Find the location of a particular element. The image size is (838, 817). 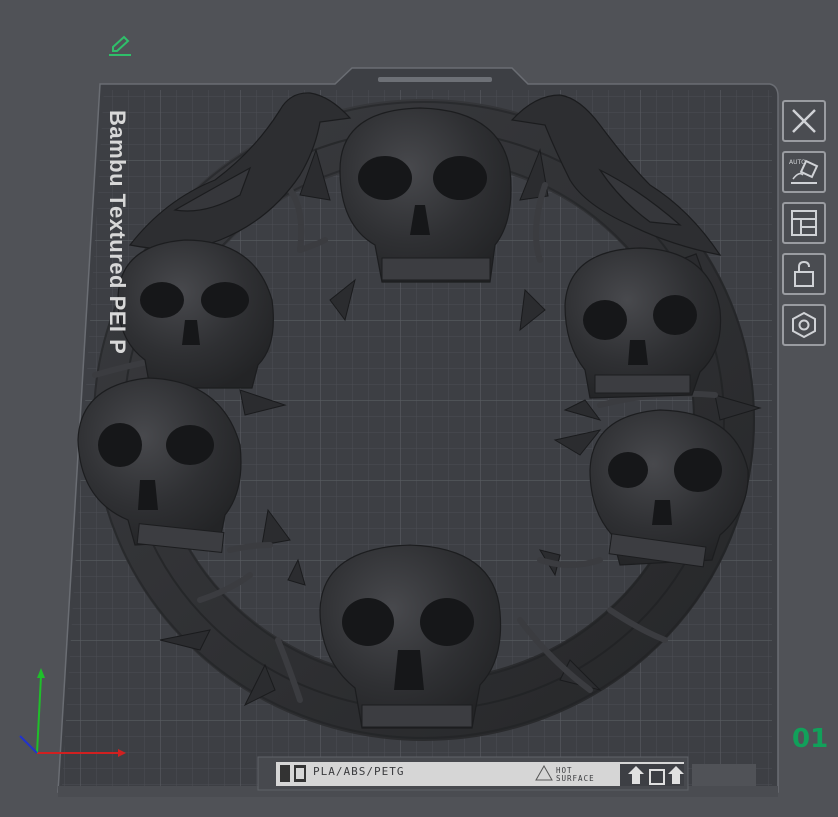

lock-plate-button is located at coordinates (804, 274).